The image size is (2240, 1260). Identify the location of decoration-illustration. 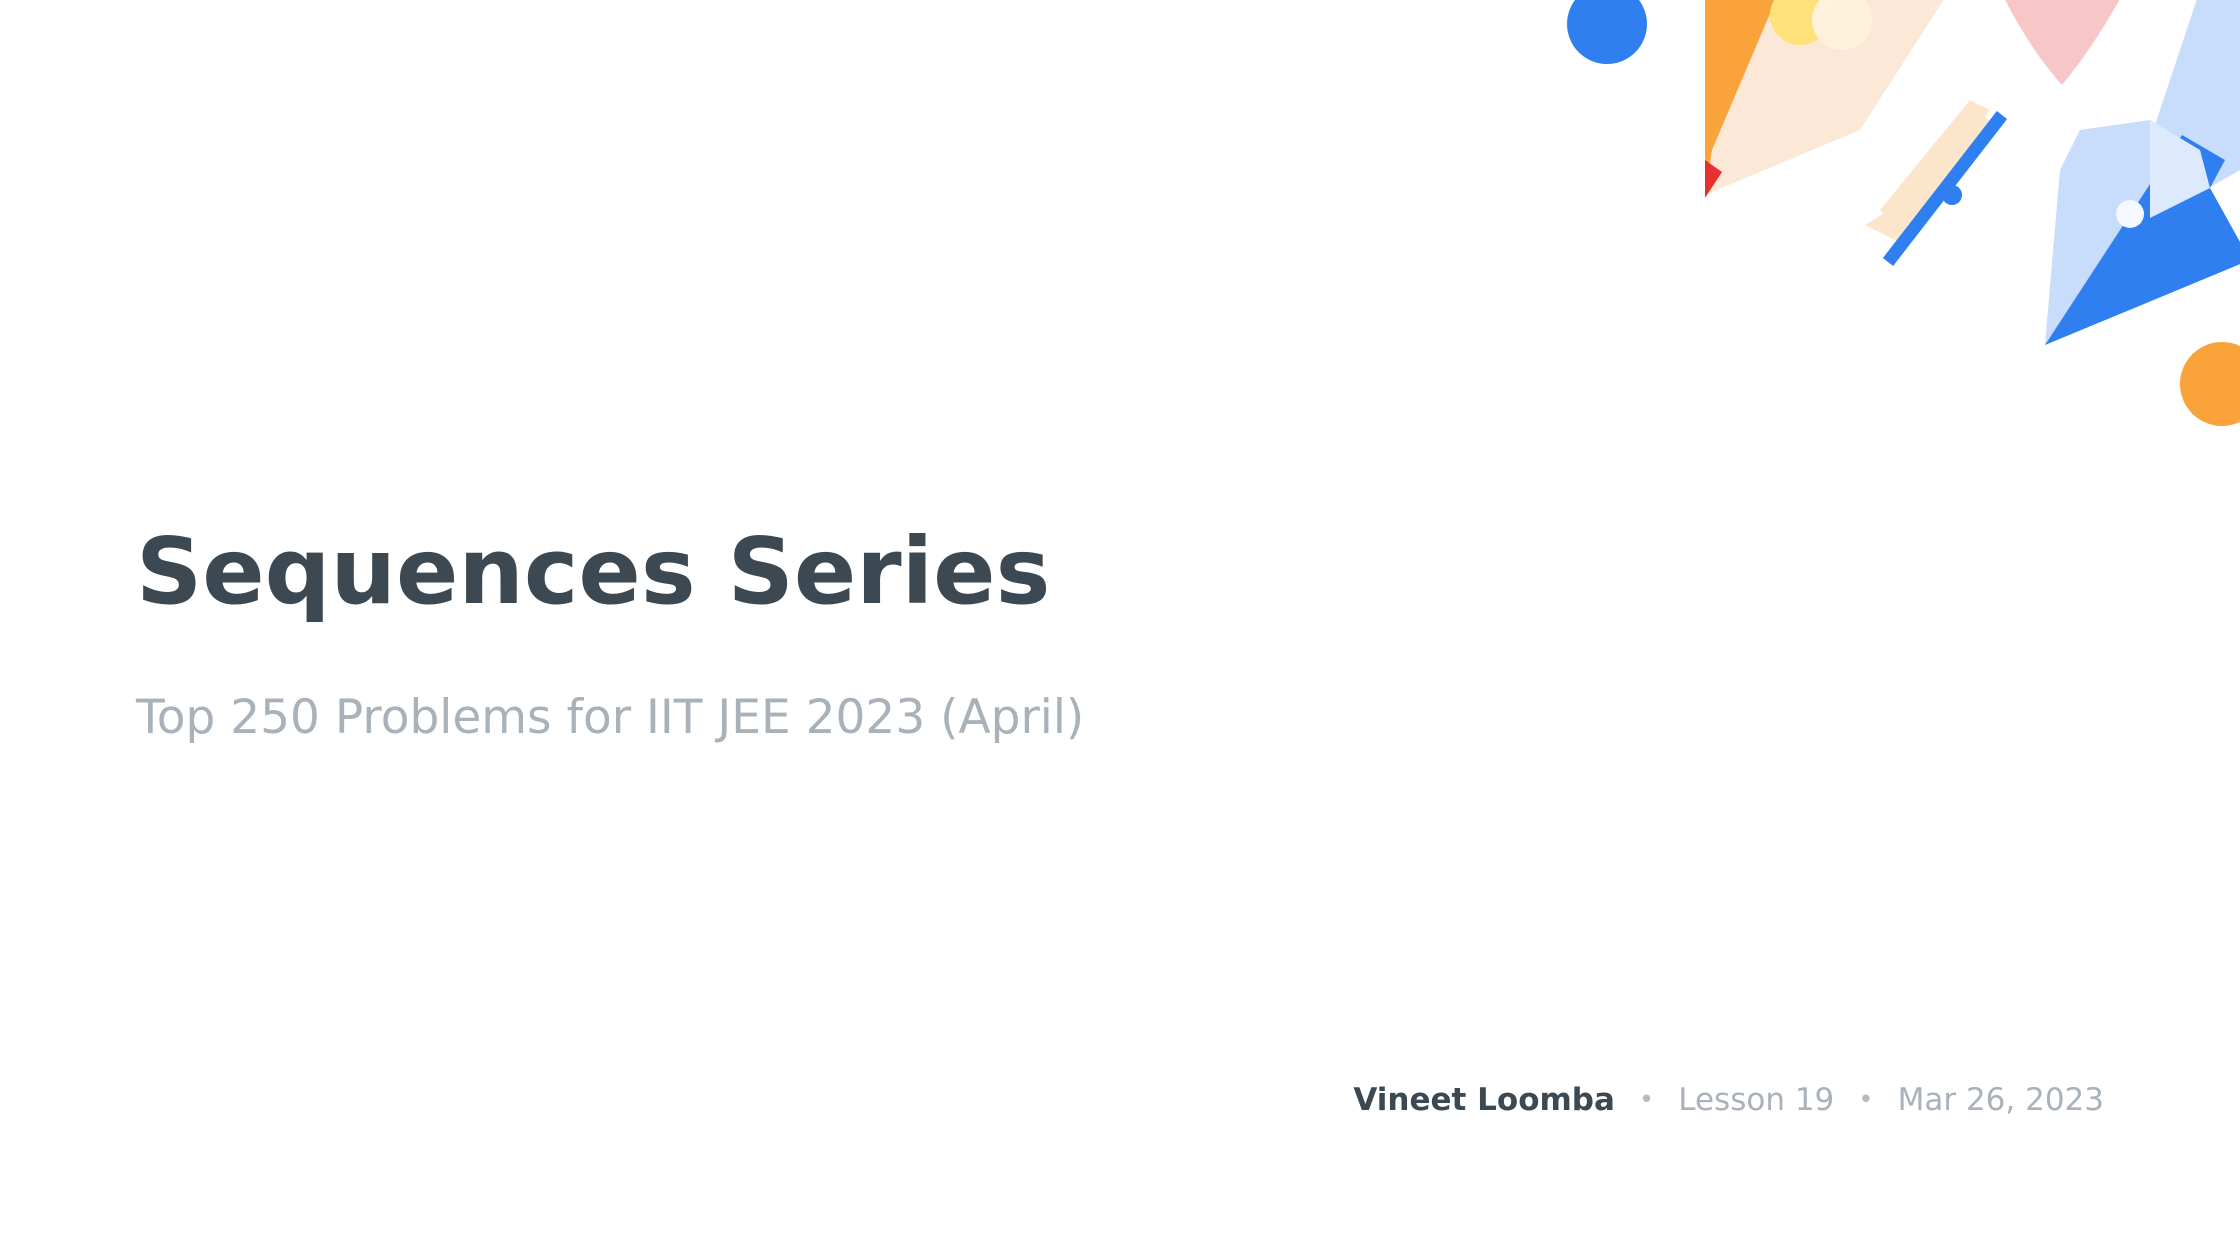
(1903, 213).